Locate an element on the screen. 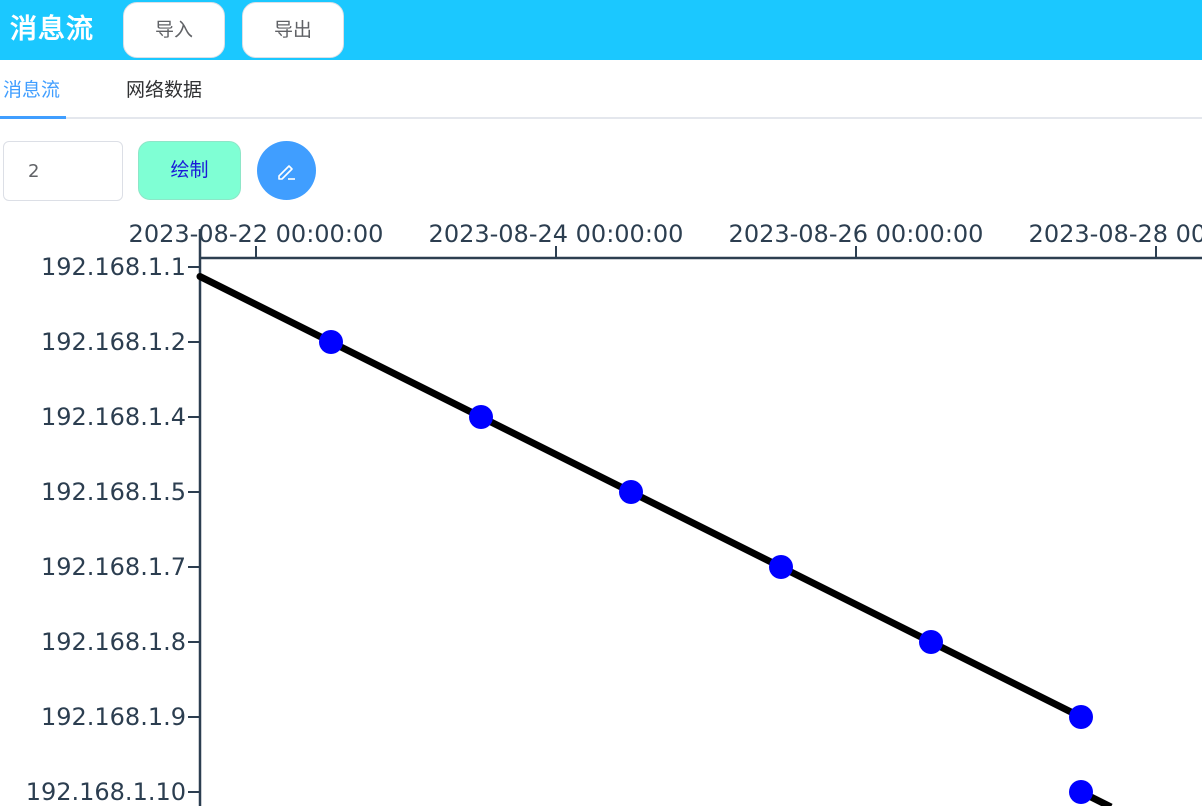 This screenshot has height=806, width=1202. count-input is located at coordinates (63, 171).